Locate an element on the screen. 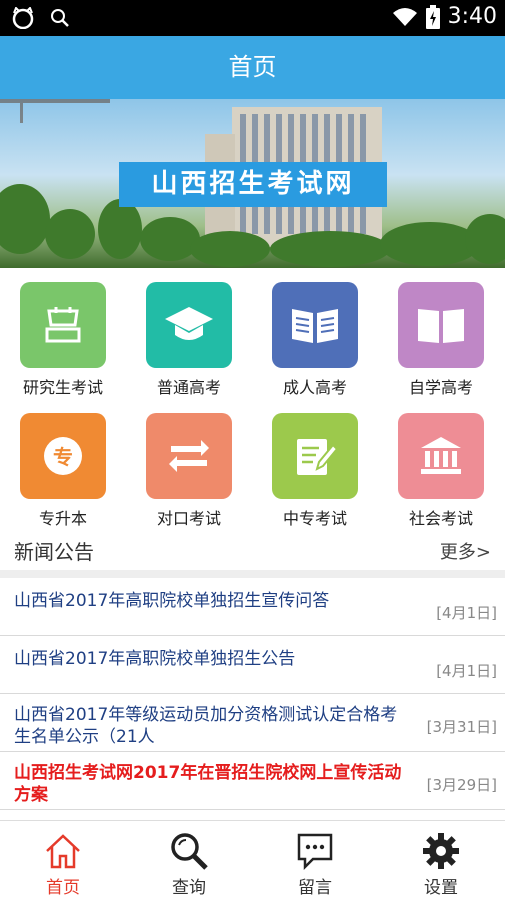 The width and height of the screenshot is (505, 900). news-item: 山西招生考试网2017年在晋招生院校网上宣传活动方案 [3月29日] is located at coordinates (252, 781).